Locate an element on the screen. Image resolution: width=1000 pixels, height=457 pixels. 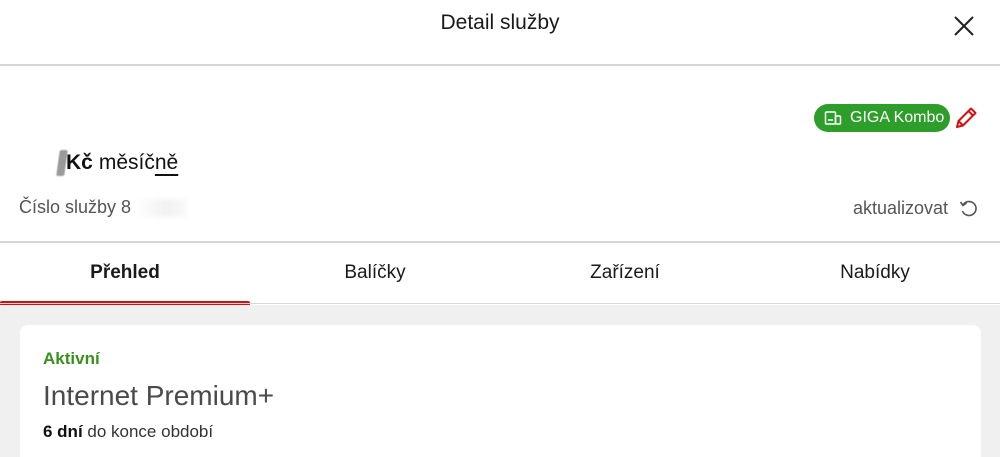
package-icon is located at coordinates (833, 118).